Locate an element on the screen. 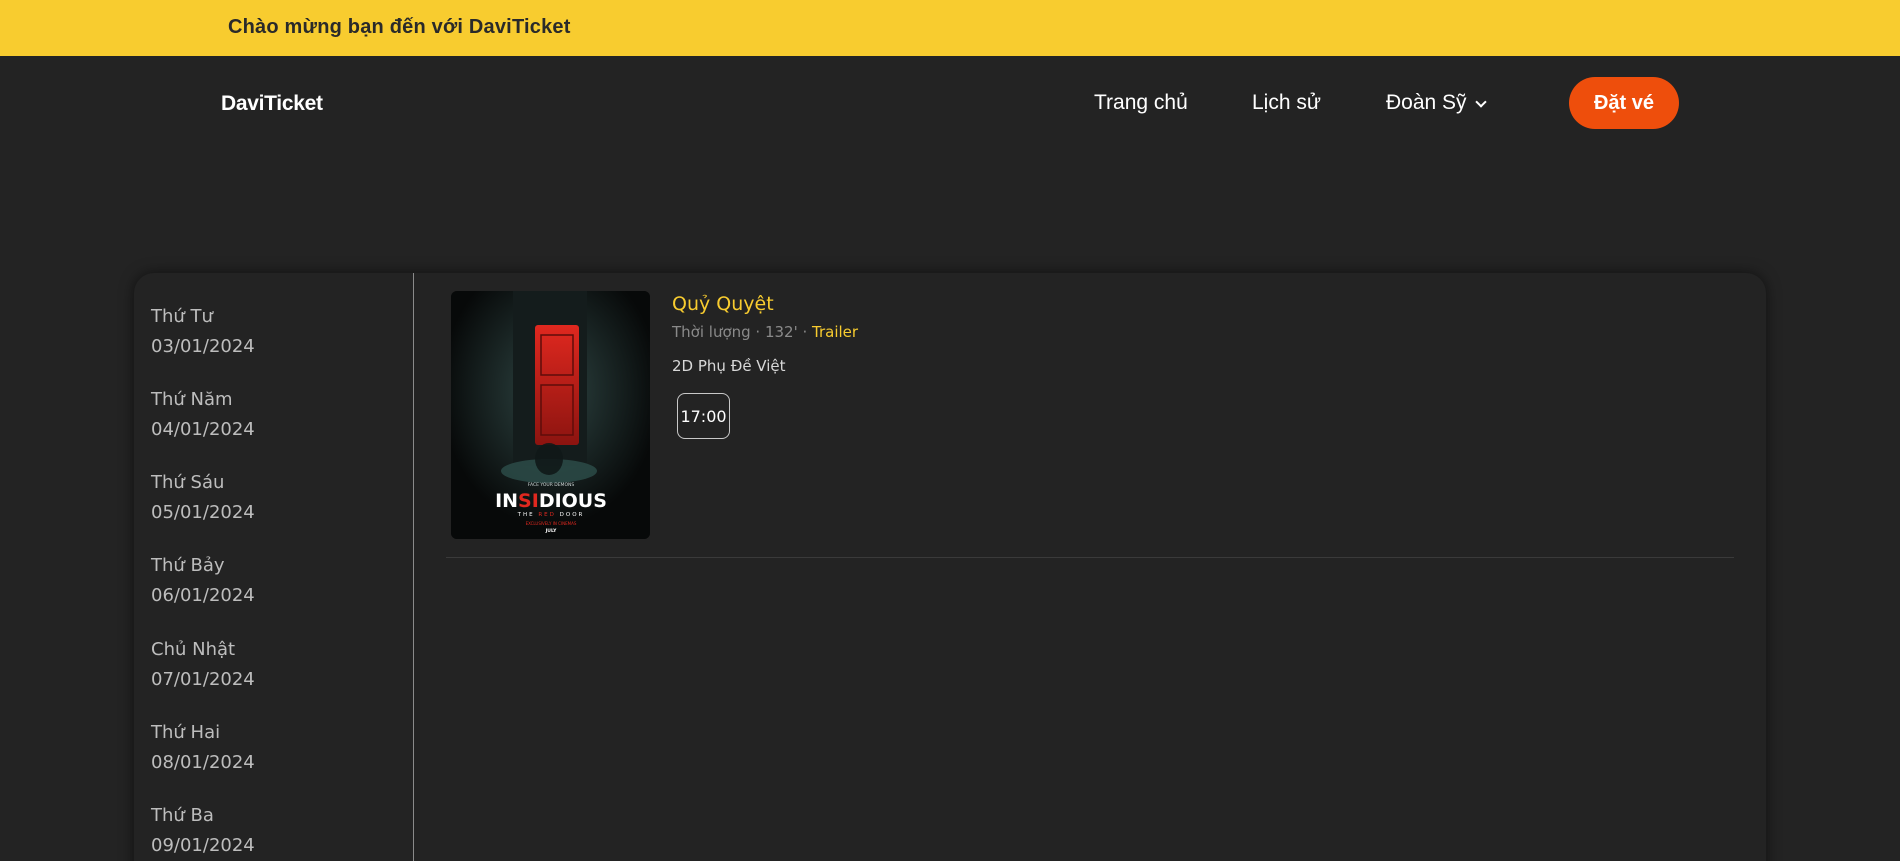 The image size is (1902, 861). movie-title: Quỷ Quyệt is located at coordinates (723, 304).